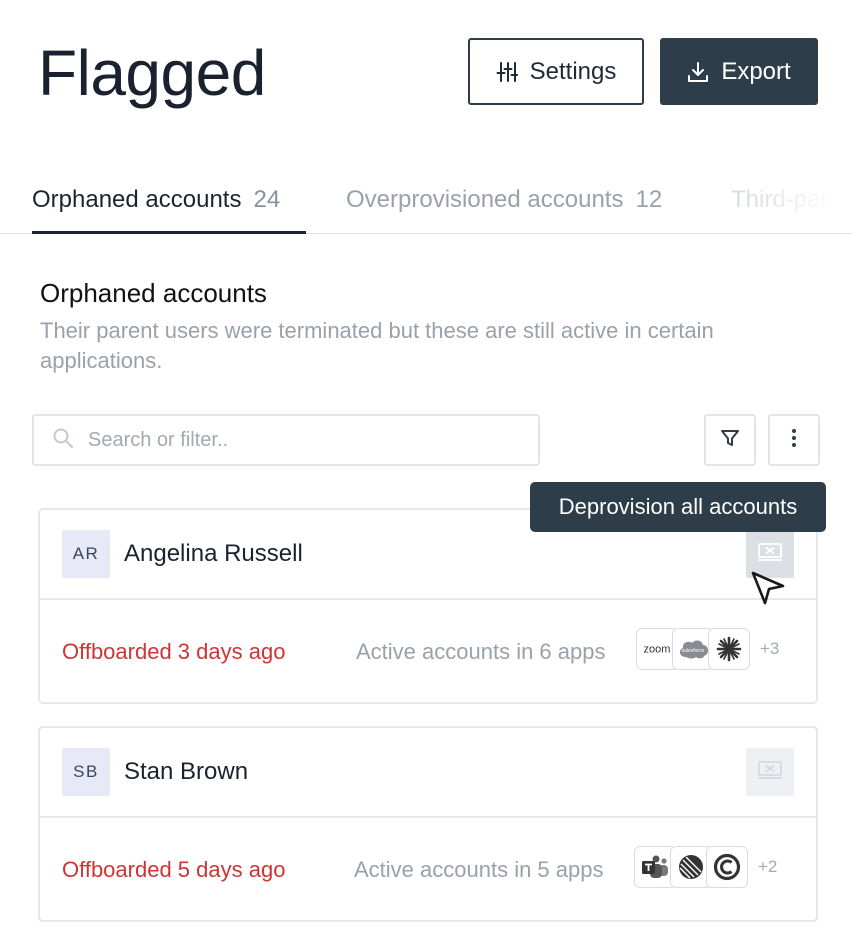  Describe the element at coordinates (479, 869) in the screenshot. I see `active-accounts-text: Active accounts in 5 apps` at that location.